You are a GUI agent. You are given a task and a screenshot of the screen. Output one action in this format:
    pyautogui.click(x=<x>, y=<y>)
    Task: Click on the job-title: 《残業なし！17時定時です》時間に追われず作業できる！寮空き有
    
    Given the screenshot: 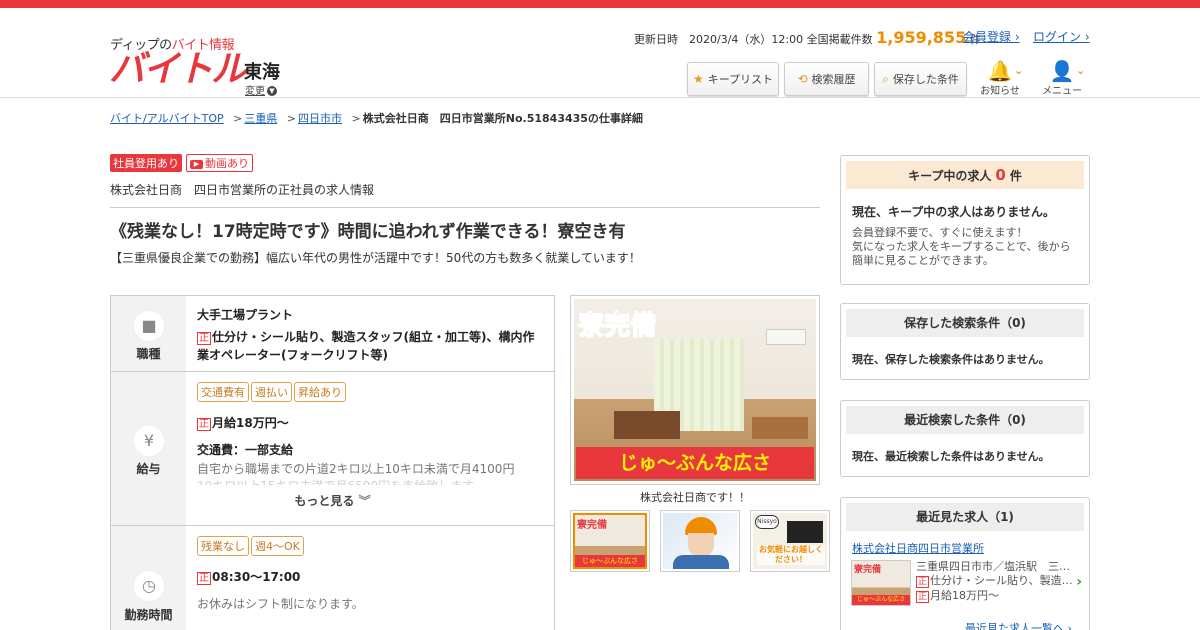 What is the action you would take?
    pyautogui.click(x=368, y=232)
    